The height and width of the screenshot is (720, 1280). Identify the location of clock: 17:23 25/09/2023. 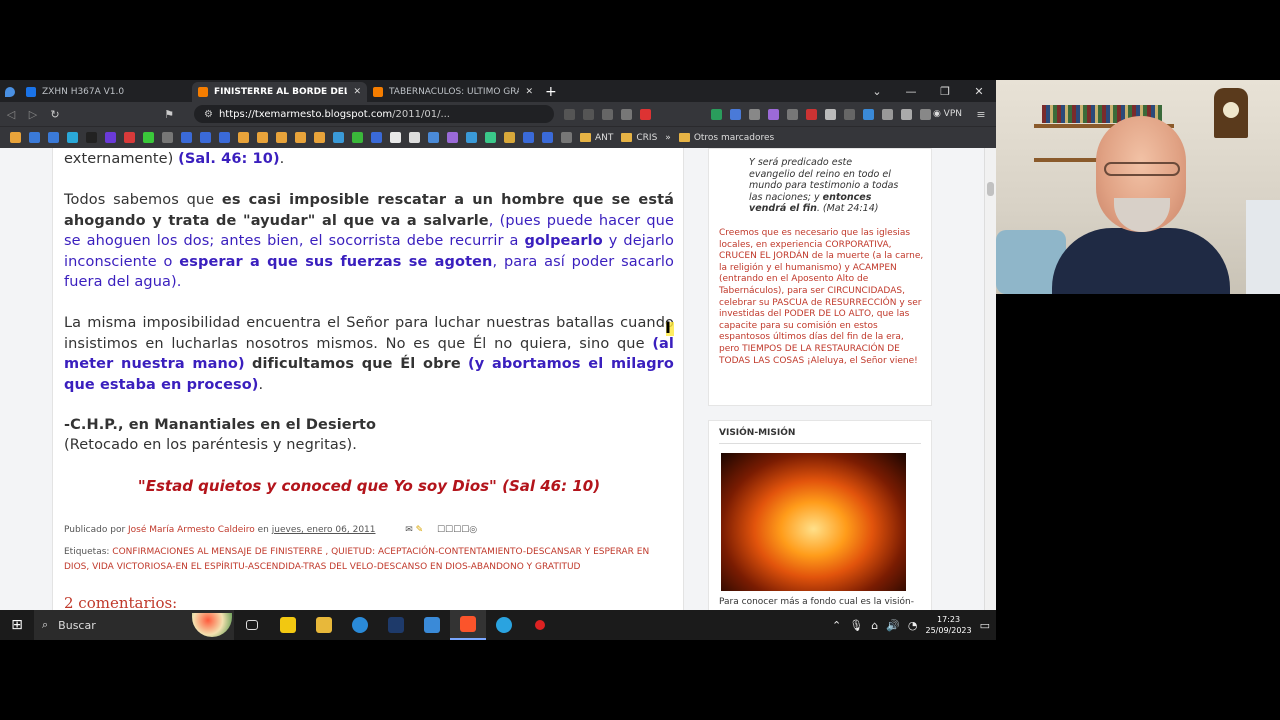
(948, 625).